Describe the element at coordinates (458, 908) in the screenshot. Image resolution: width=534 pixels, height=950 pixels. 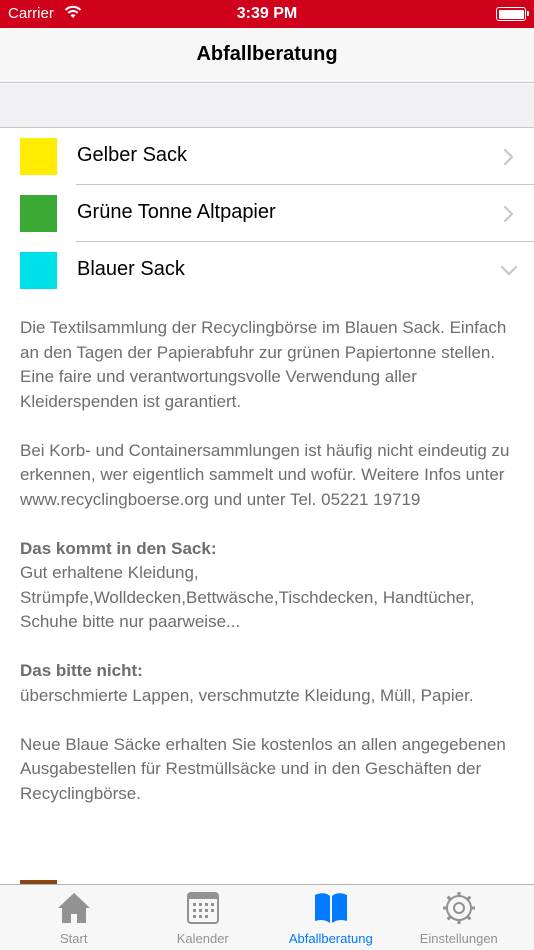
I see `gear-icon` at that location.